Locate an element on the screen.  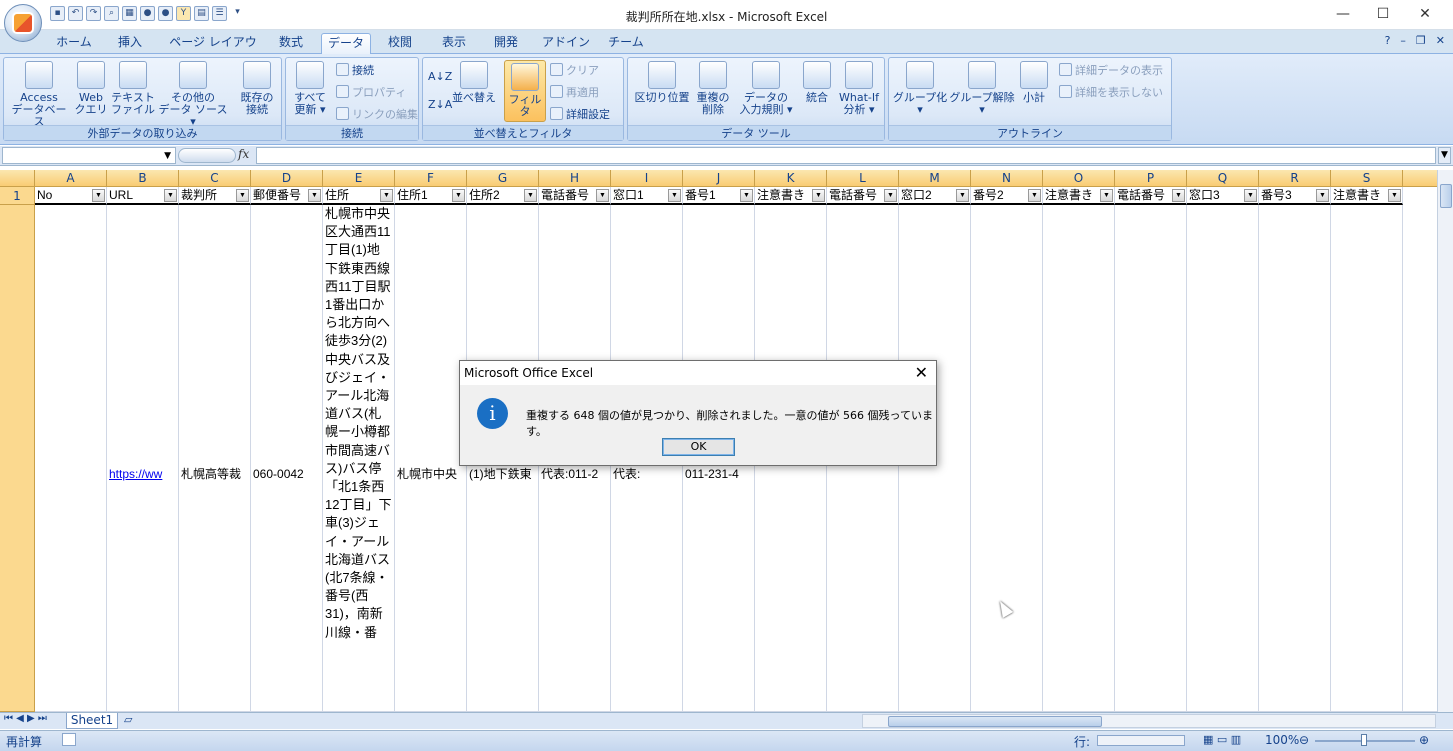
cell-r2 is located at coordinates (1295, 458).